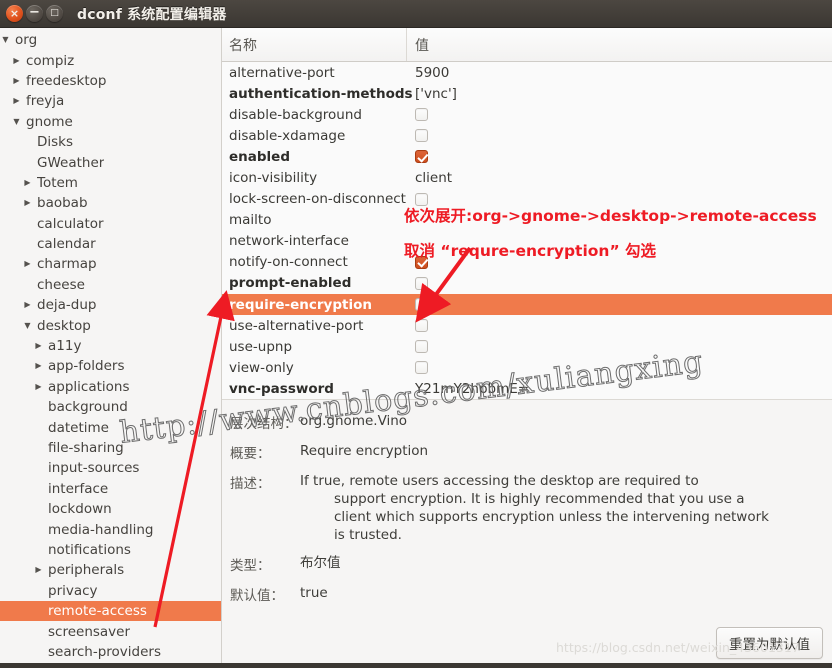 The height and width of the screenshot is (668, 832). I want to click on key-value-cell: 5900, so click(619, 73).